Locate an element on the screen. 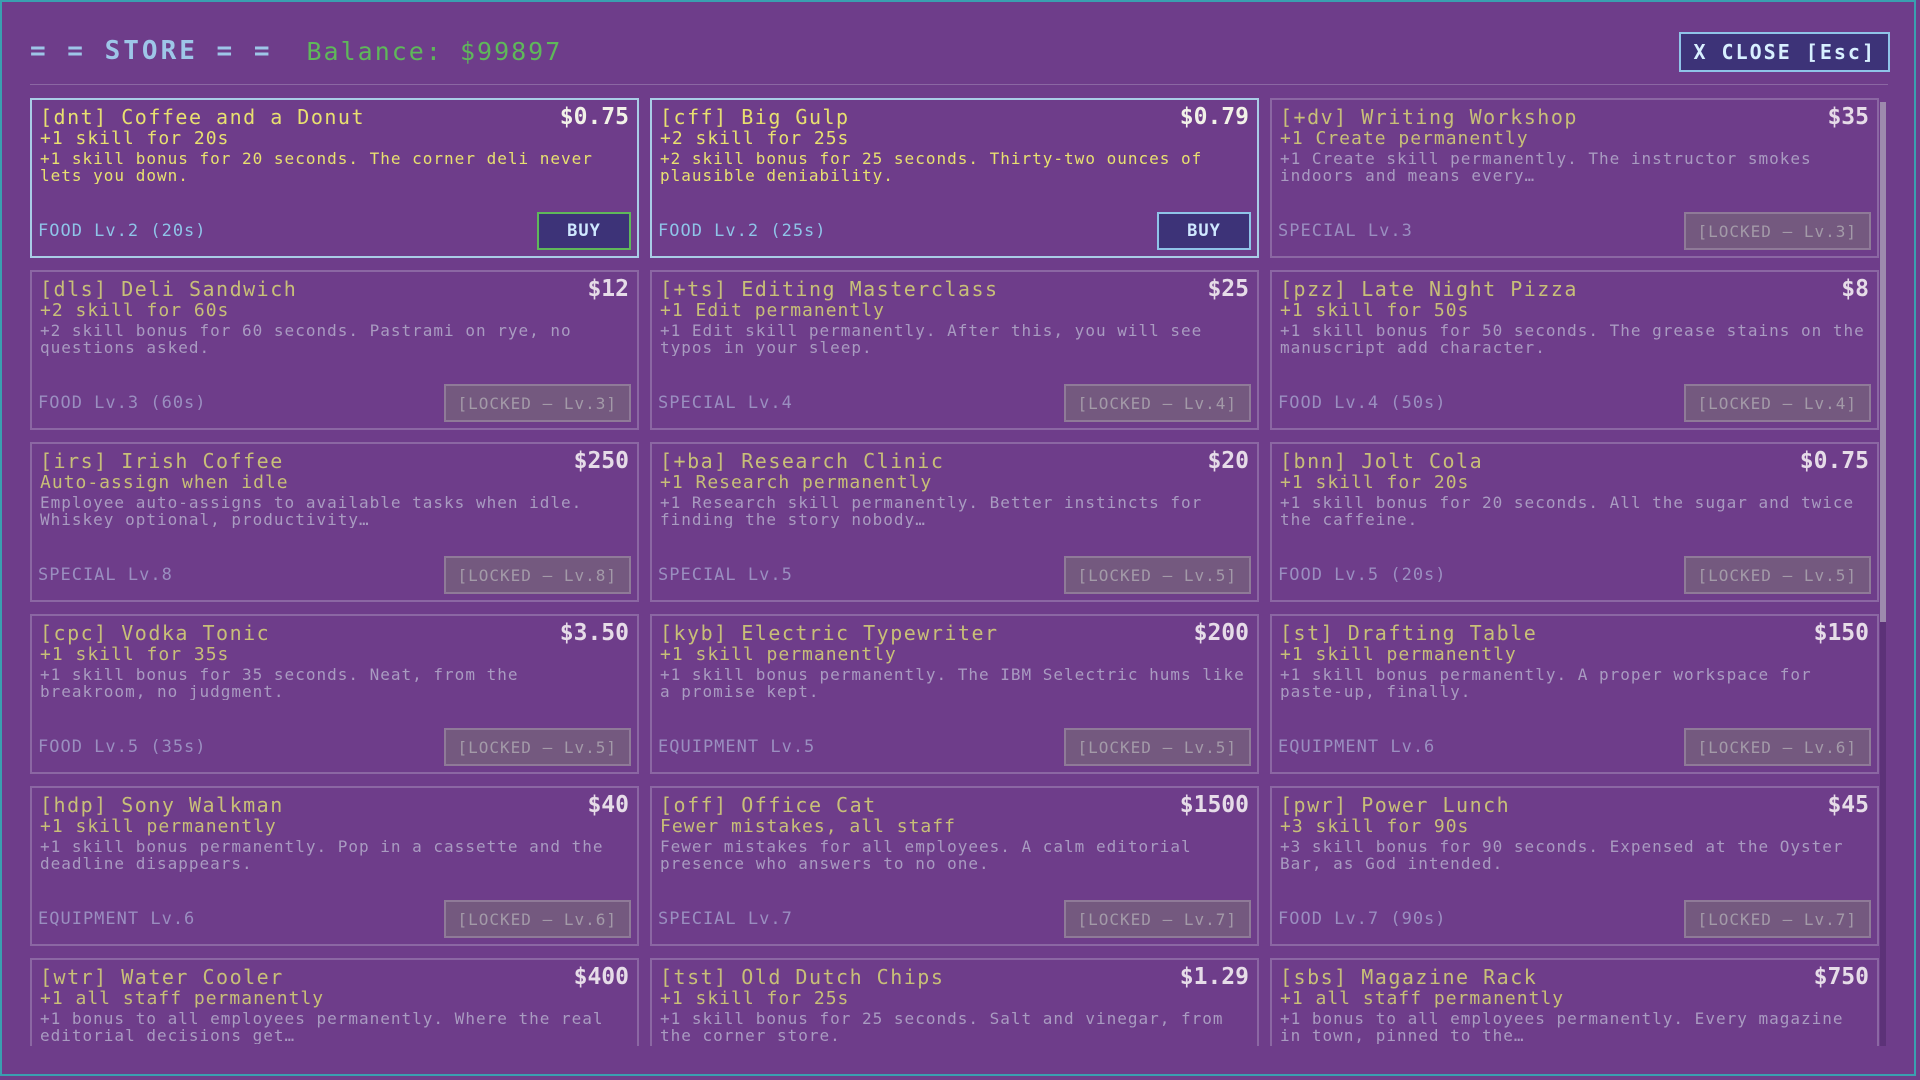 The height and width of the screenshot is (1080, 1920). locked-button: [LOCKED — Lv.3] is located at coordinates (1777, 231).